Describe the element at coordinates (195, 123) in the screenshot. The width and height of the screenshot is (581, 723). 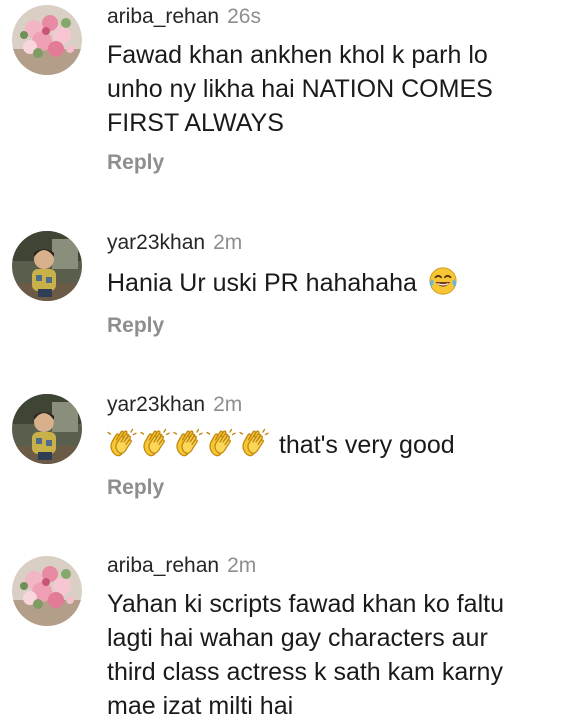
I see `comment-text-line: FIRST ALWAYS` at that location.